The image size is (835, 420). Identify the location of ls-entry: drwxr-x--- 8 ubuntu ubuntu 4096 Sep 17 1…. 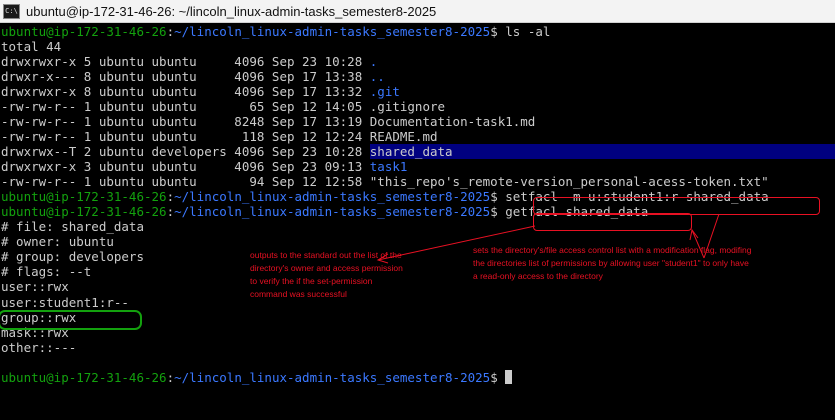
(193, 76).